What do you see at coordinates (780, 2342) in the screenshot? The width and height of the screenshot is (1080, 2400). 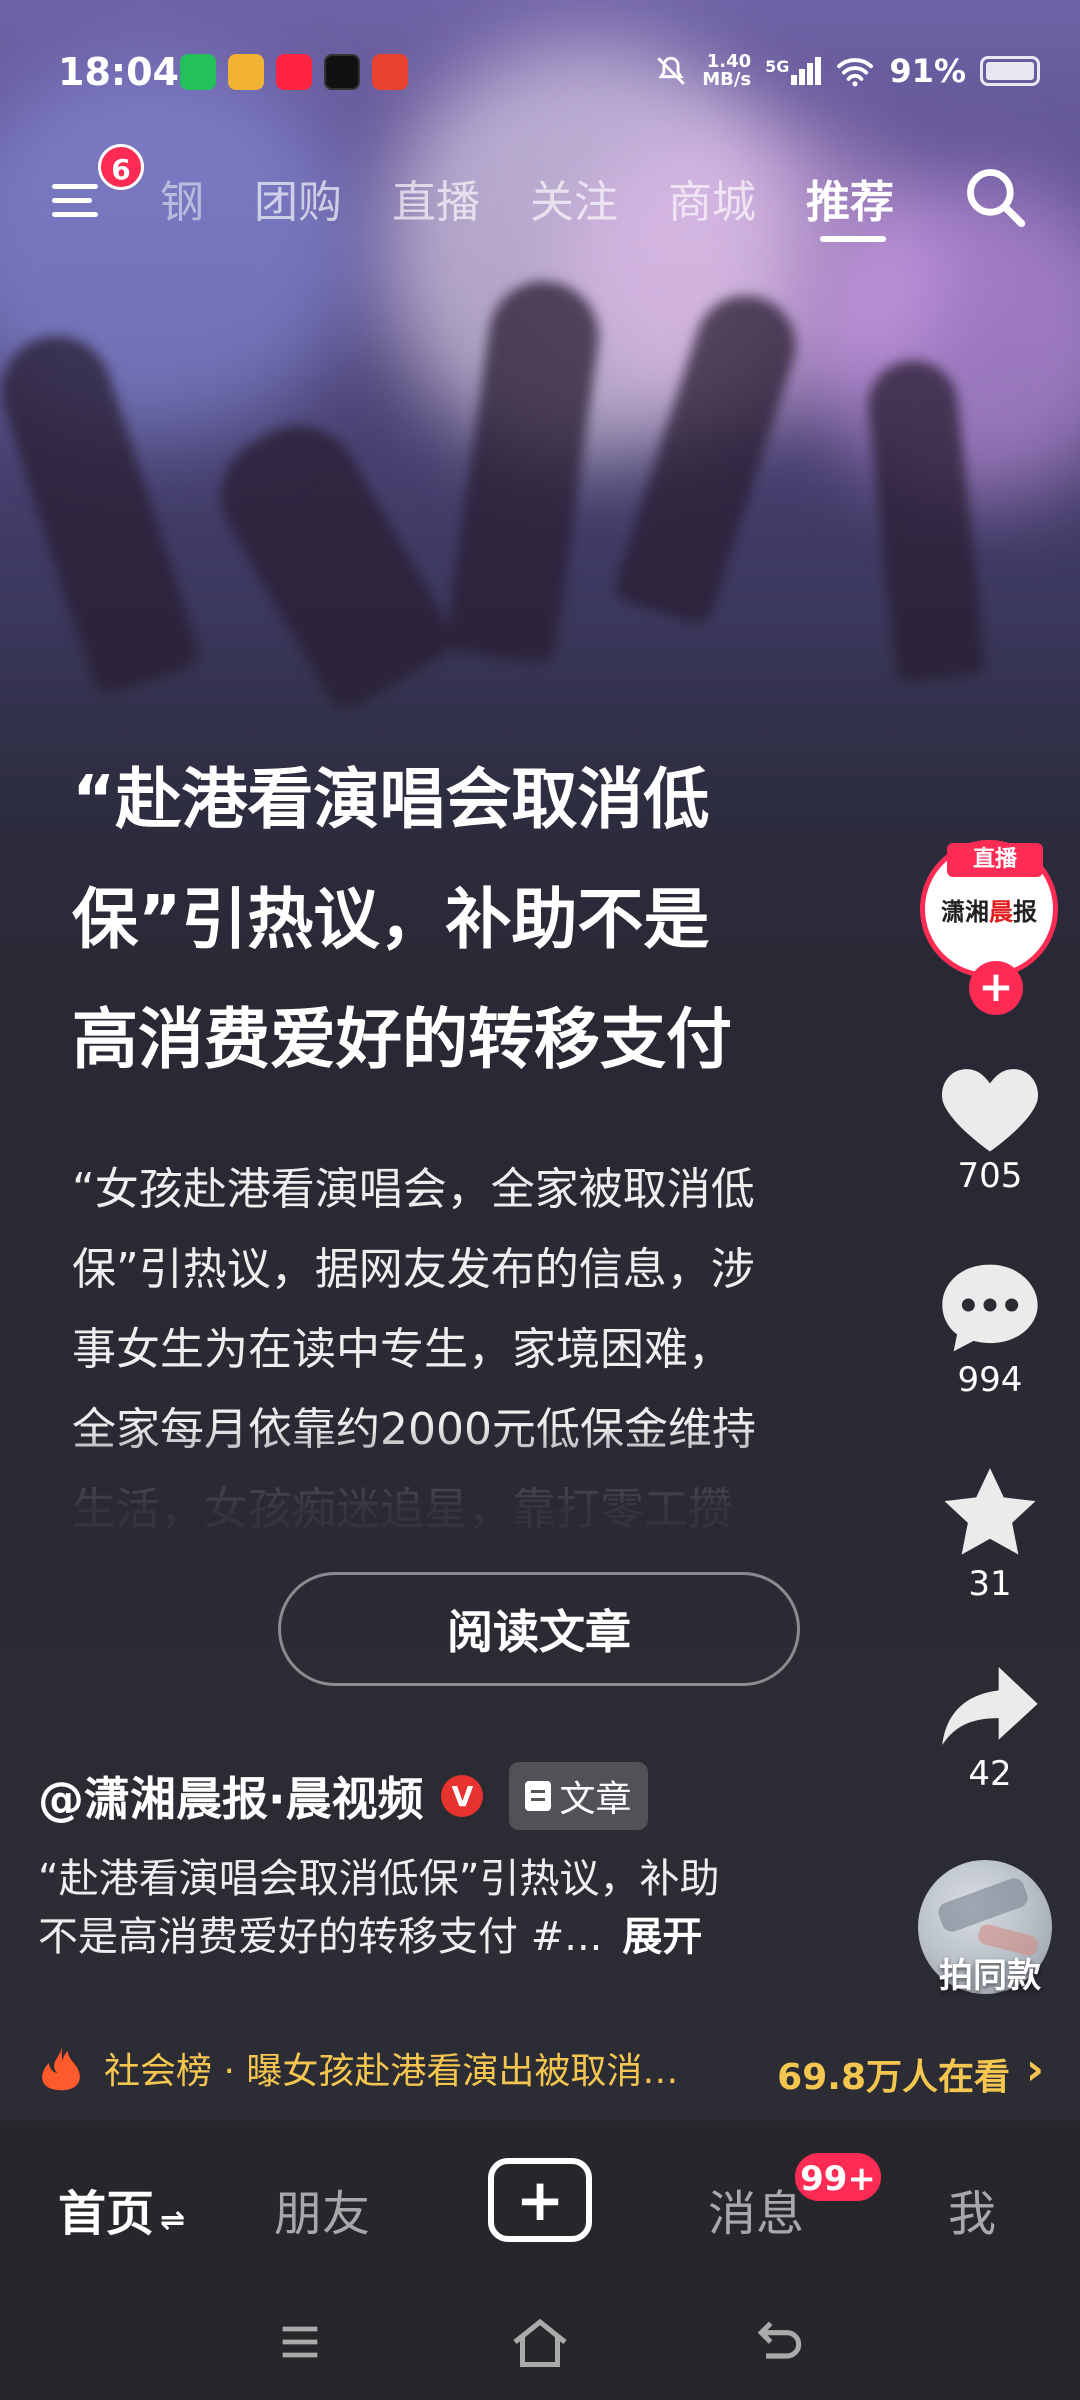 I see `back-icon` at bounding box center [780, 2342].